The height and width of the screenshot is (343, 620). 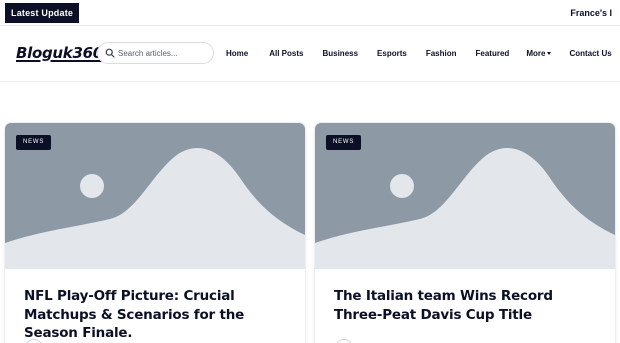 I want to click on nav-home: Home, so click(x=237, y=53).